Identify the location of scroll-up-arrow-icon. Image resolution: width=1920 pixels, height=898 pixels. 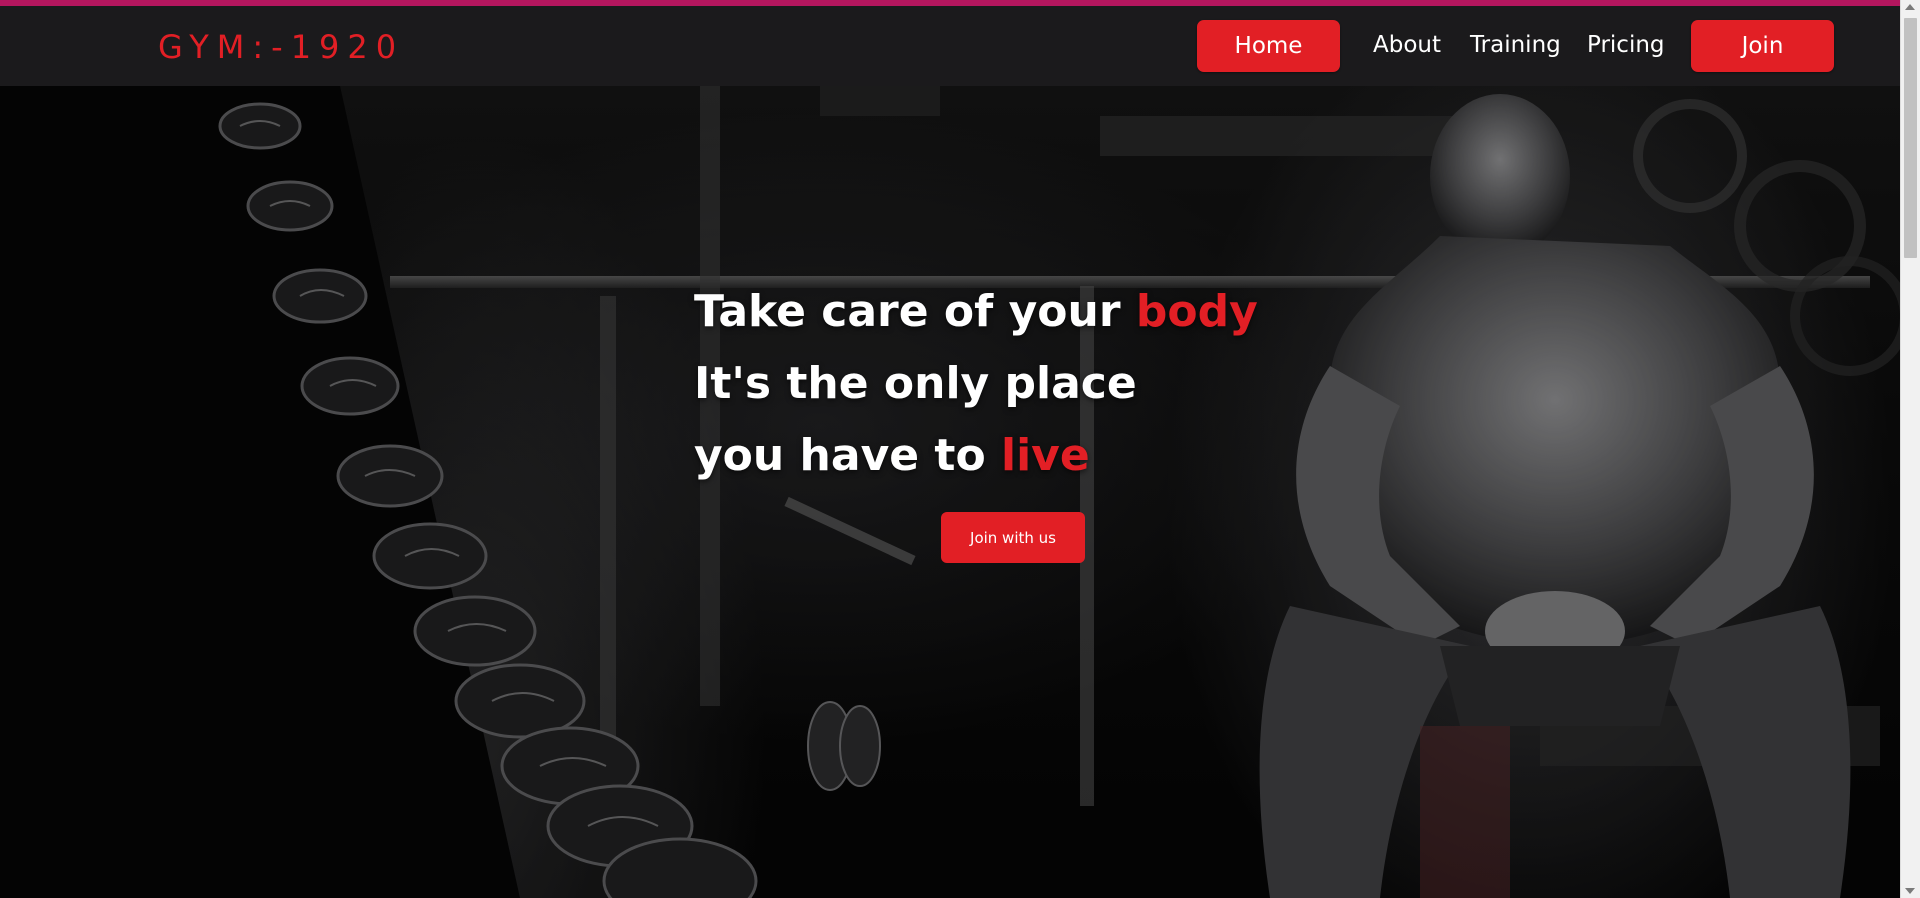
(1910, 7).